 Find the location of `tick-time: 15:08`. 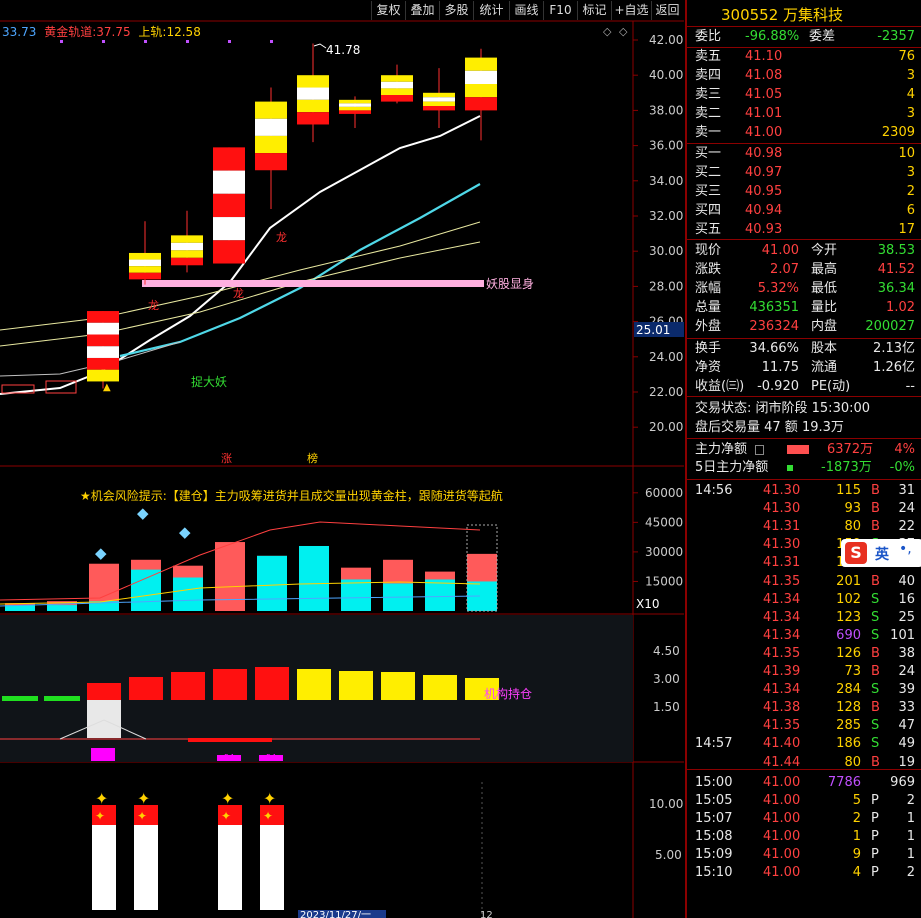

tick-time: 15:08 is located at coordinates (714, 836).